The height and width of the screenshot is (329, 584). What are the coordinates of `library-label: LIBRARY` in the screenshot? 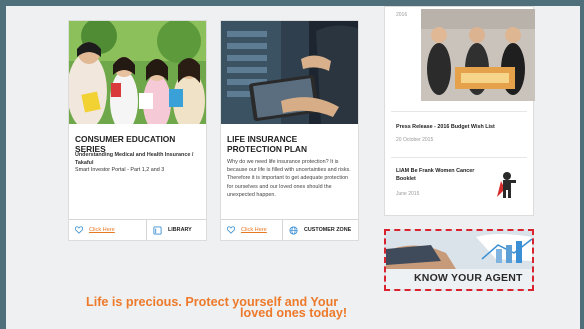 It's located at (180, 230).